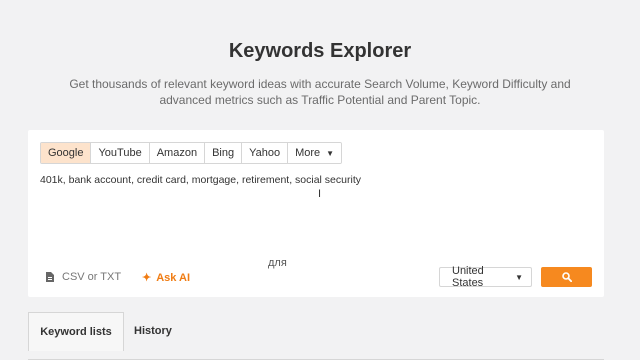 The width and height of the screenshot is (640, 360). Describe the element at coordinates (224, 153) in the screenshot. I see `tab-bing: Bing` at that location.